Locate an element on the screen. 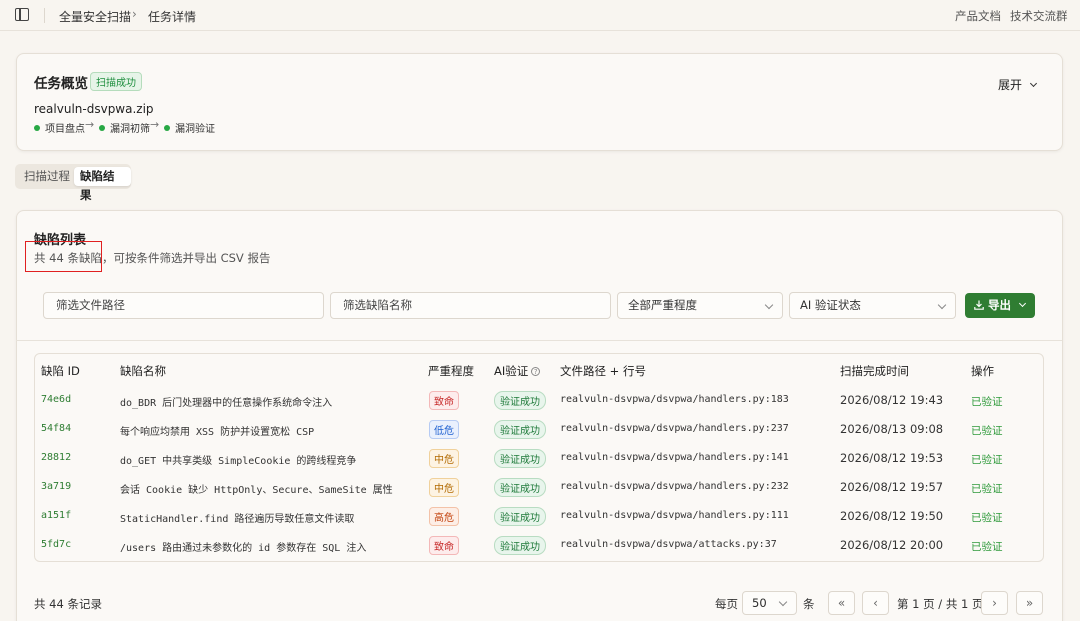  file-path: realvuln-dsvpwa/dsvpwa/handlers.py:183 is located at coordinates (674, 399).